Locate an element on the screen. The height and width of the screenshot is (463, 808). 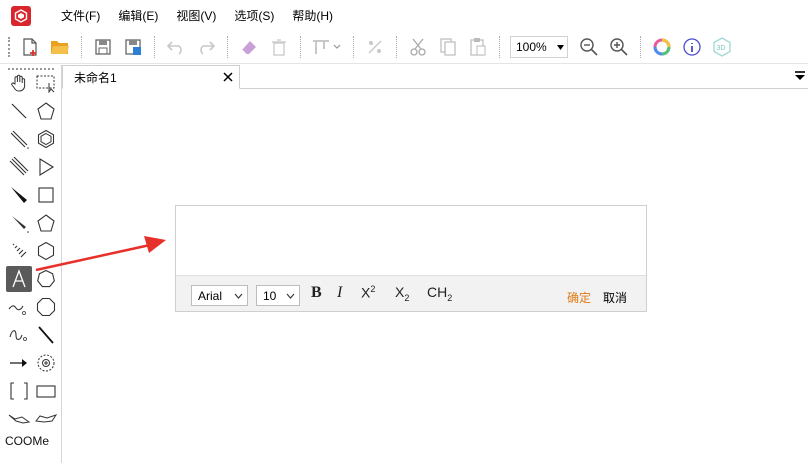
save-icon is located at coordinates (103, 47).